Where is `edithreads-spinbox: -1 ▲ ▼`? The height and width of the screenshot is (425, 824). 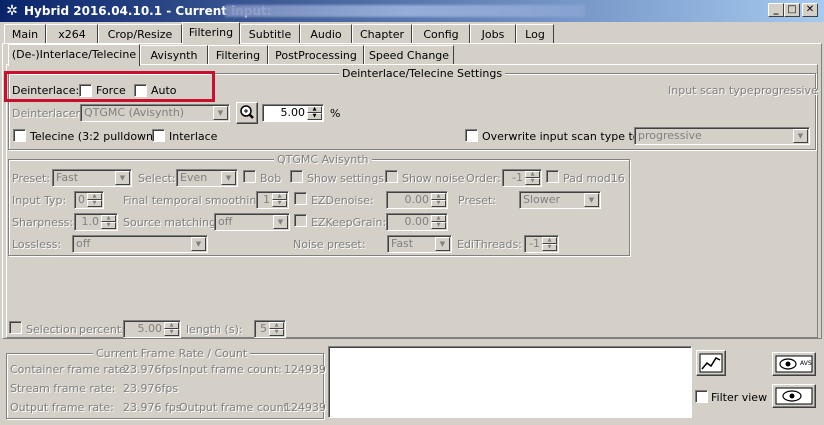
edithreads-spinbox: -1 ▲ ▼ is located at coordinates (541, 244).